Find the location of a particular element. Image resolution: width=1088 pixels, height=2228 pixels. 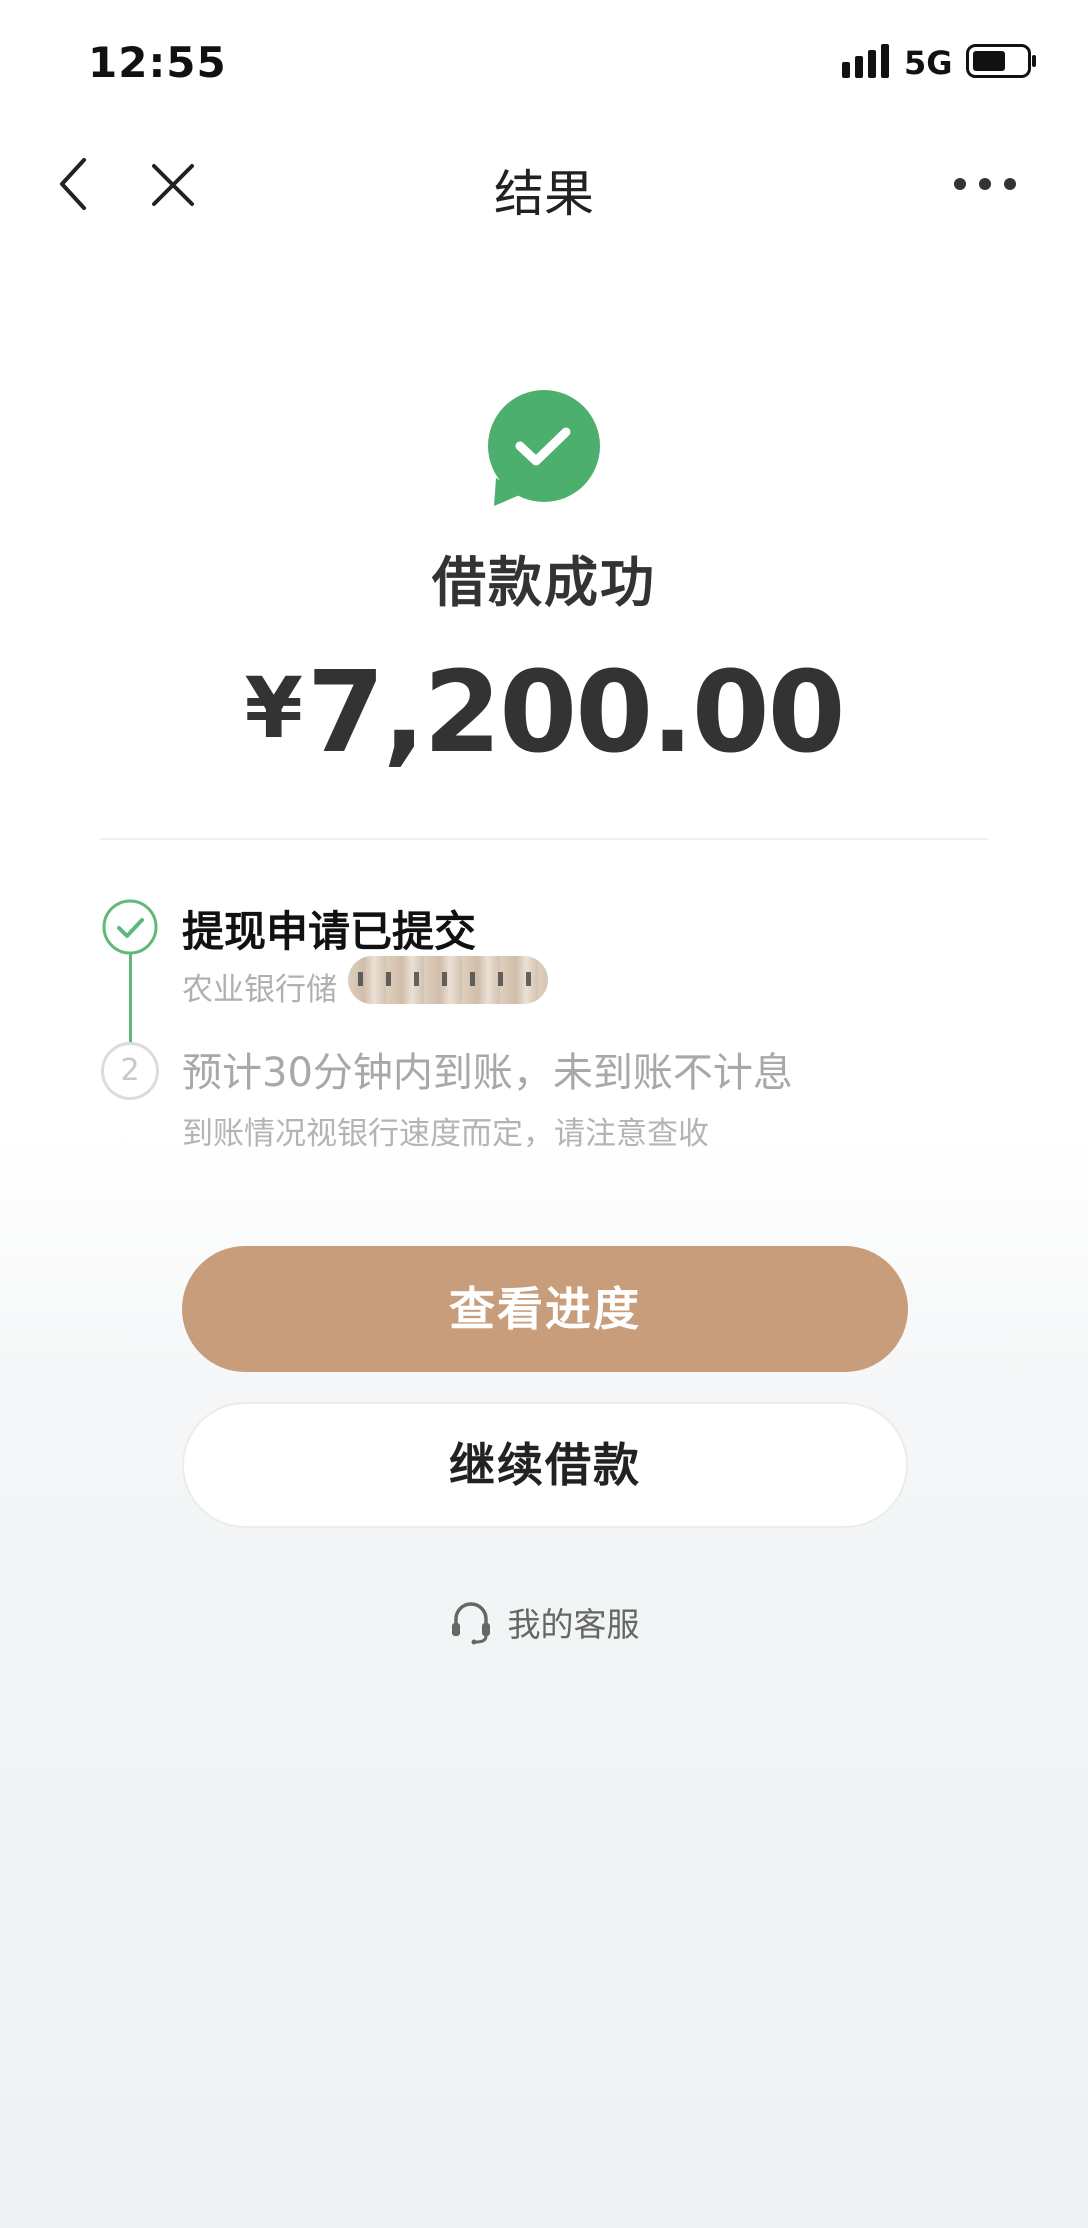

step-2-number: 2 is located at coordinates (130, 1071).